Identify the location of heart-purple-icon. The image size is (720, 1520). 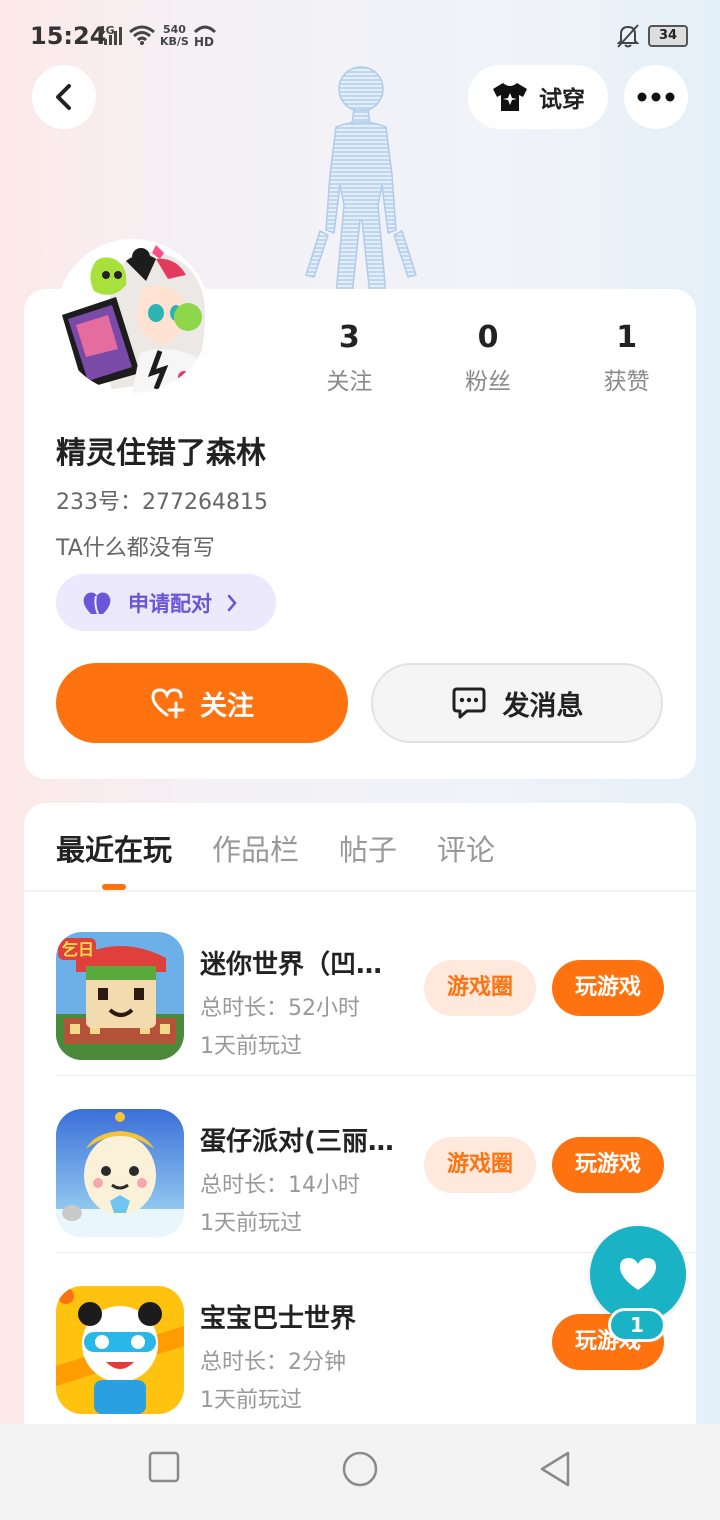
(97, 603).